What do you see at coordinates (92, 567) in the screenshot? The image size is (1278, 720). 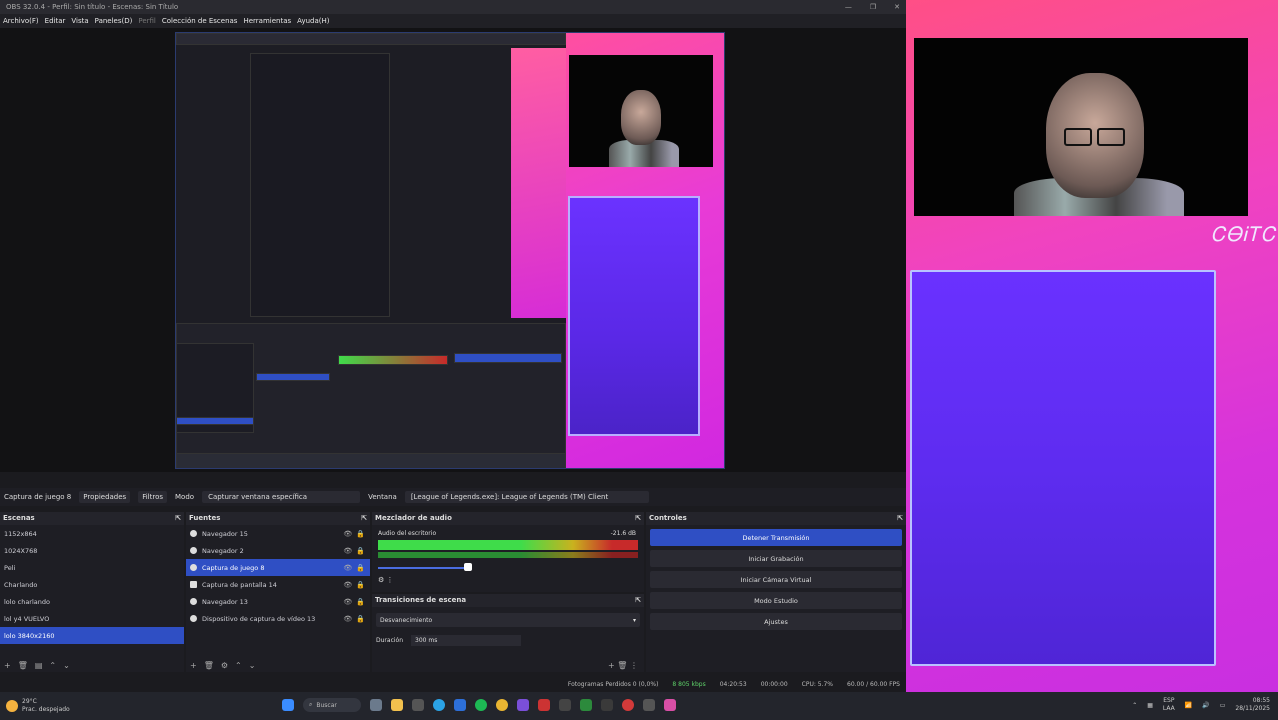 I see `scene-item: Peli` at bounding box center [92, 567].